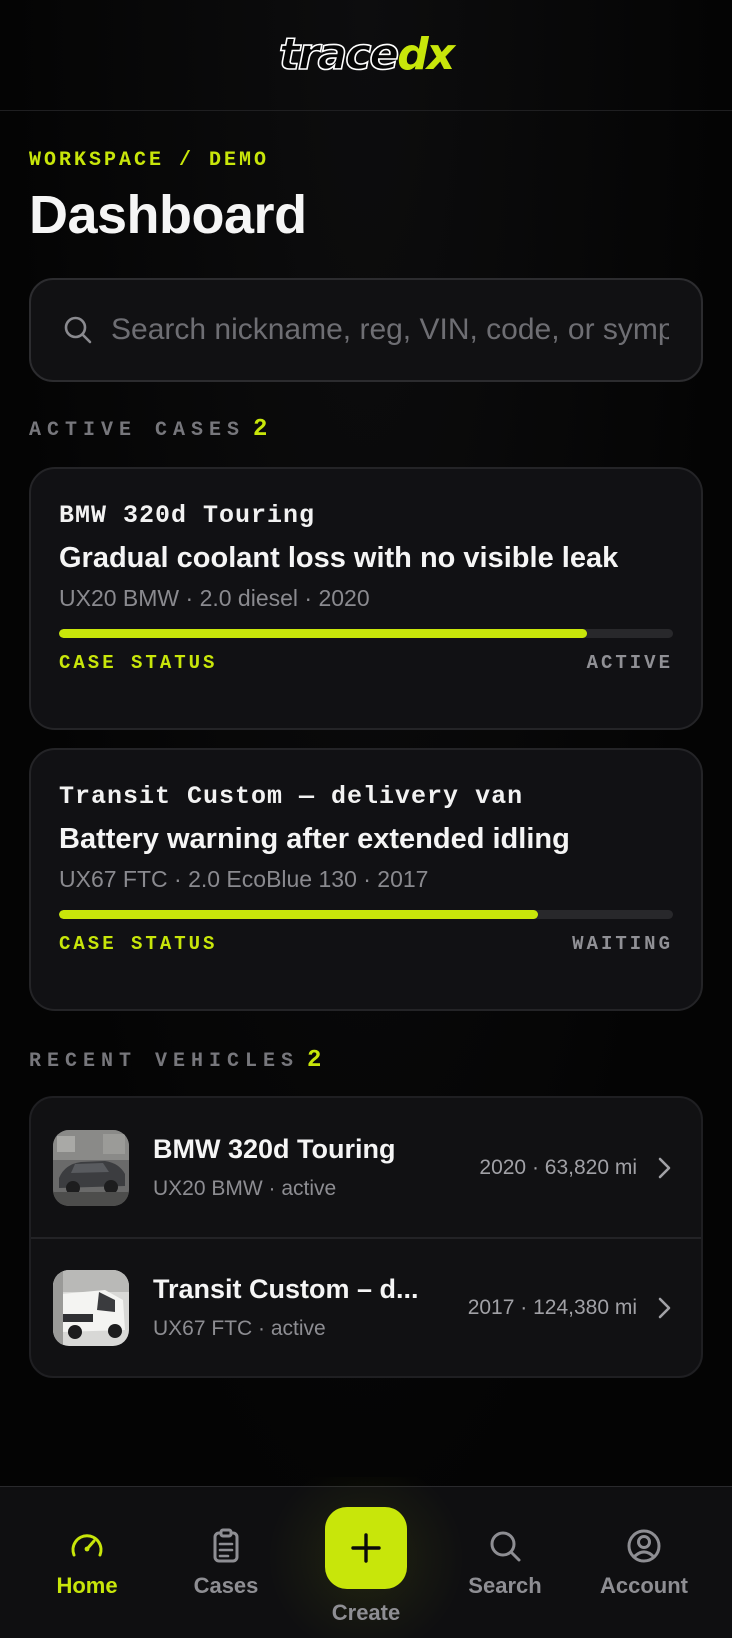 The height and width of the screenshot is (1638, 732). What do you see at coordinates (87, 1545) in the screenshot?
I see `speedometer-icon` at bounding box center [87, 1545].